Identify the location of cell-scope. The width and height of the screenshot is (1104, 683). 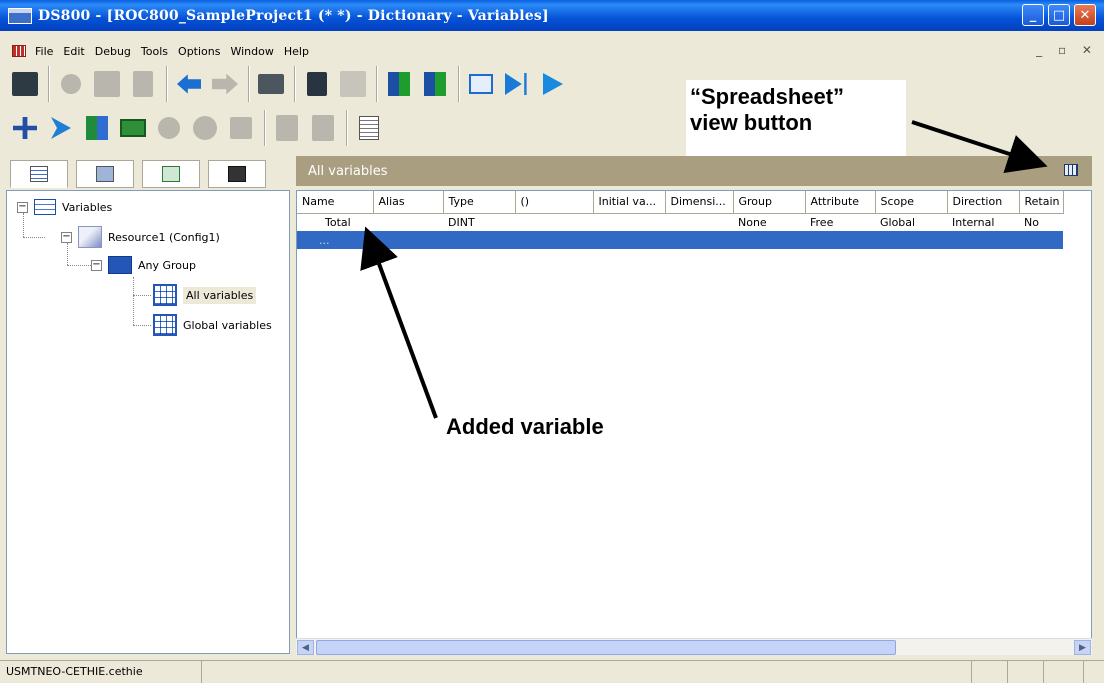
(911, 240).